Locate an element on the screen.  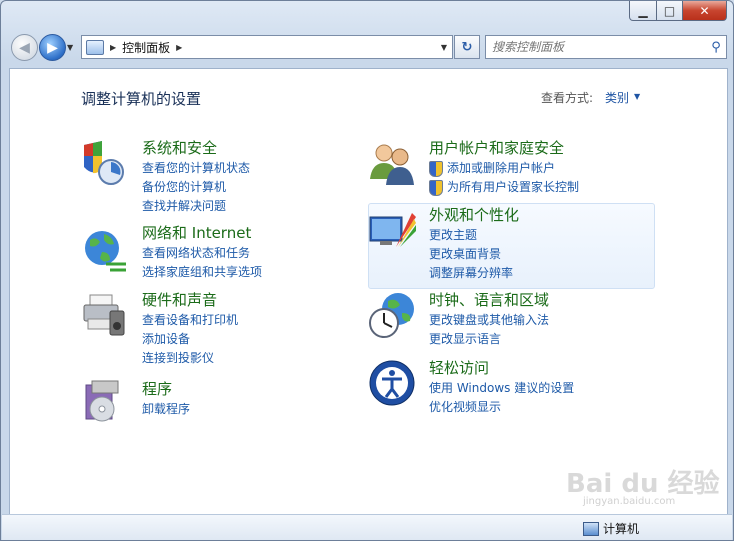
category-system-security: 系统和安全 查看您的计算机状态 备份您的计算机 查找并解决问题 is located at coordinates (282, 177).